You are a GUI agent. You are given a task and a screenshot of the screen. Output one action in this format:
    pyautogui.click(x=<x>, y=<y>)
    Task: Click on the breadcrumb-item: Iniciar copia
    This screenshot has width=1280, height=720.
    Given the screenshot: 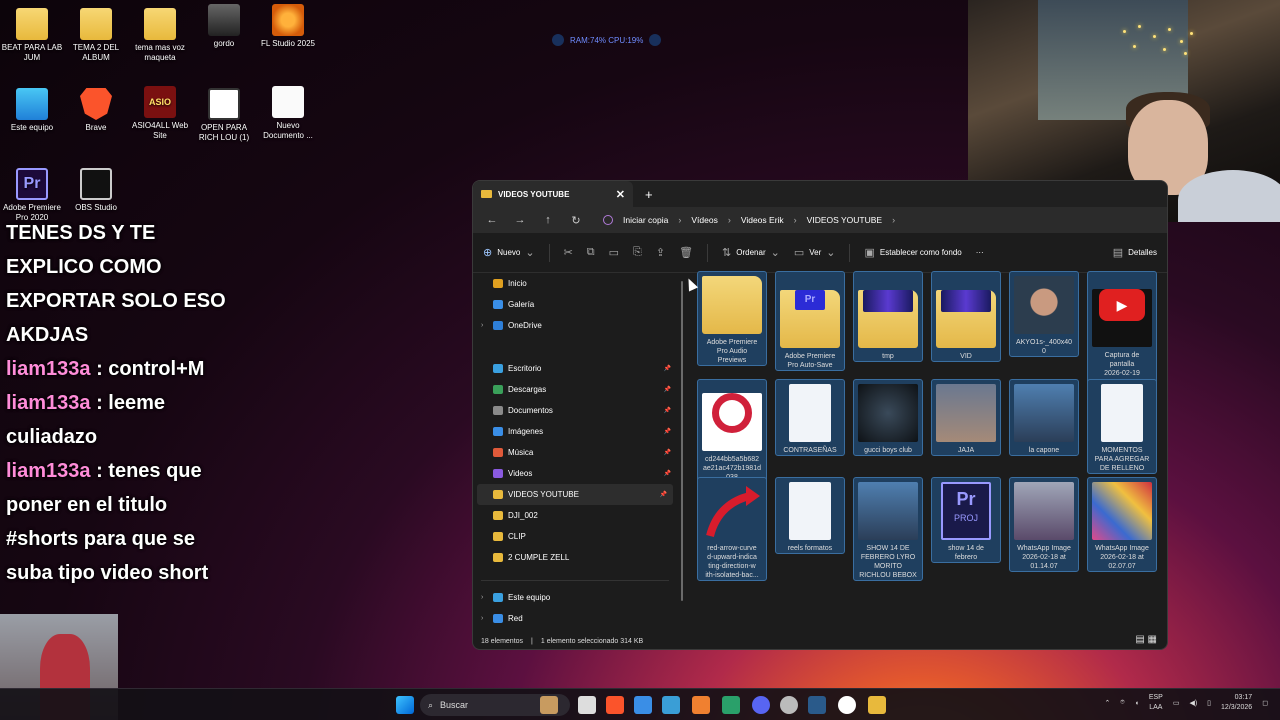 What is the action you would take?
    pyautogui.click(x=645, y=220)
    